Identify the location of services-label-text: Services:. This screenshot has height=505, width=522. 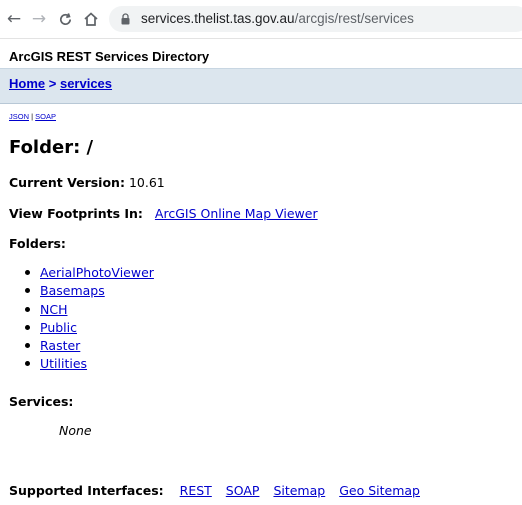
(41, 401).